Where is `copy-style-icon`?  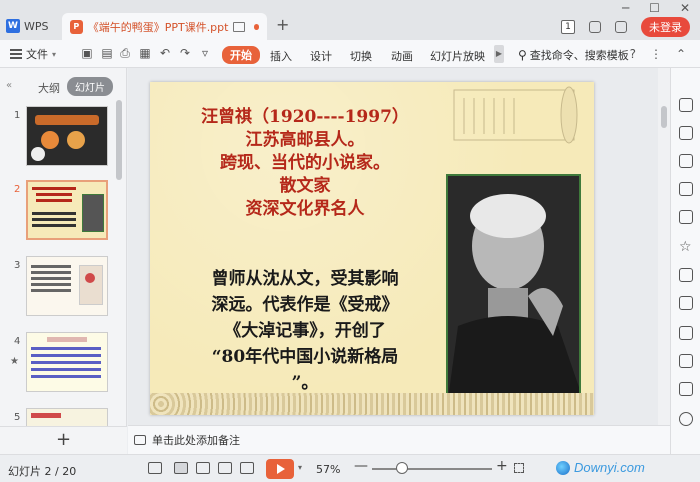 copy-style-icon is located at coordinates (686, 161).